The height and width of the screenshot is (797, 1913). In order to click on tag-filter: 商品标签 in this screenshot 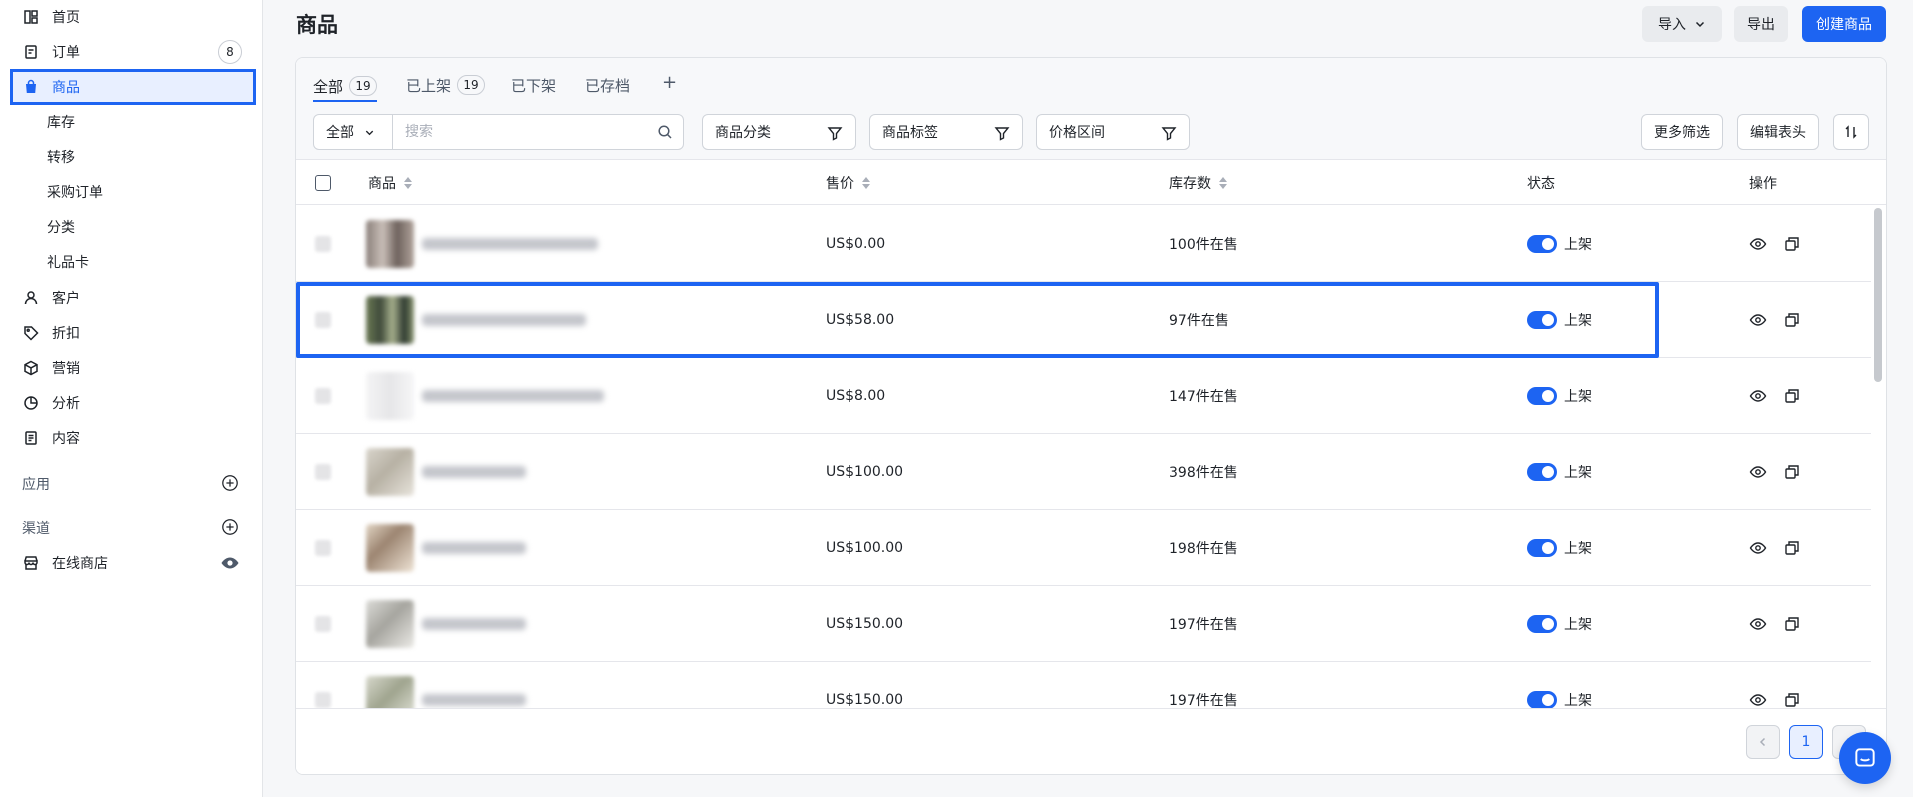, I will do `click(946, 132)`.